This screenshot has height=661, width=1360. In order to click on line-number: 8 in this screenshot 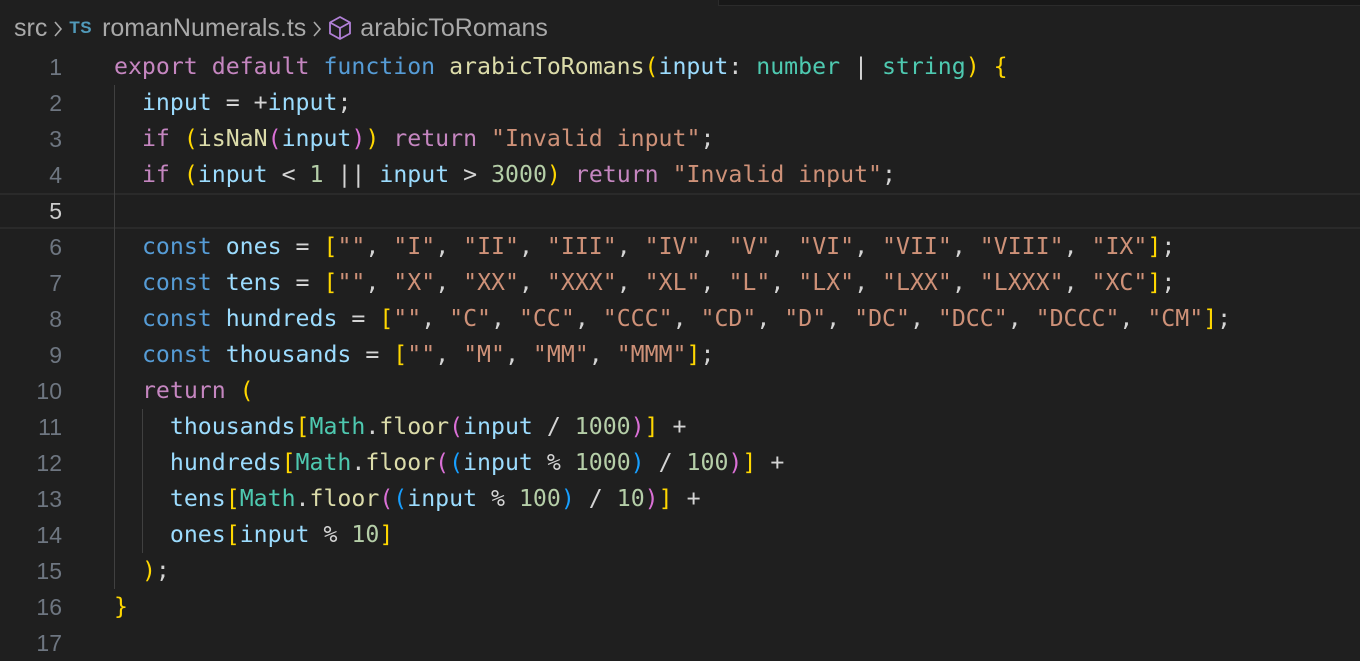, I will do `click(55, 319)`.